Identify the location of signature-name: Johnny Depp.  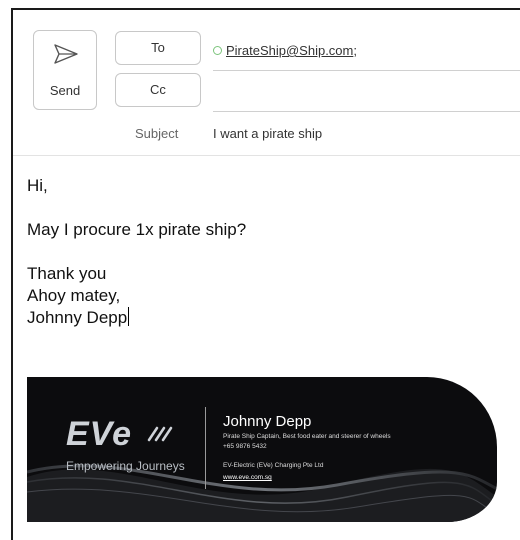
(267, 421).